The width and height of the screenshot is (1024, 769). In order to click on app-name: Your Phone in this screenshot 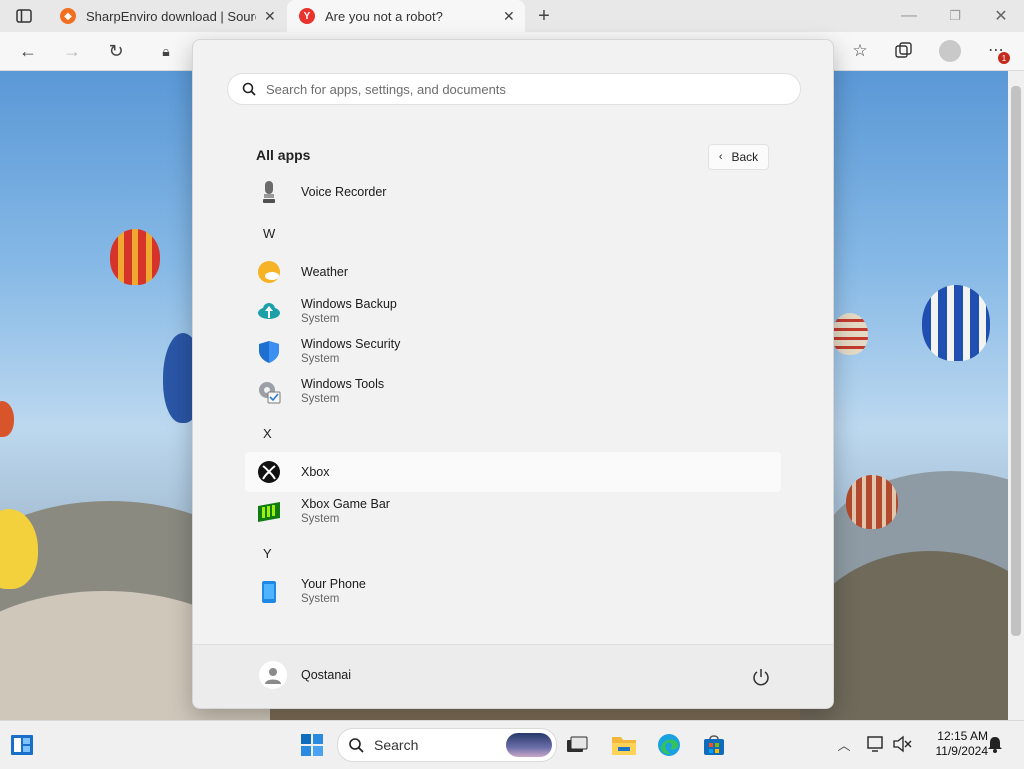, I will do `click(333, 584)`.